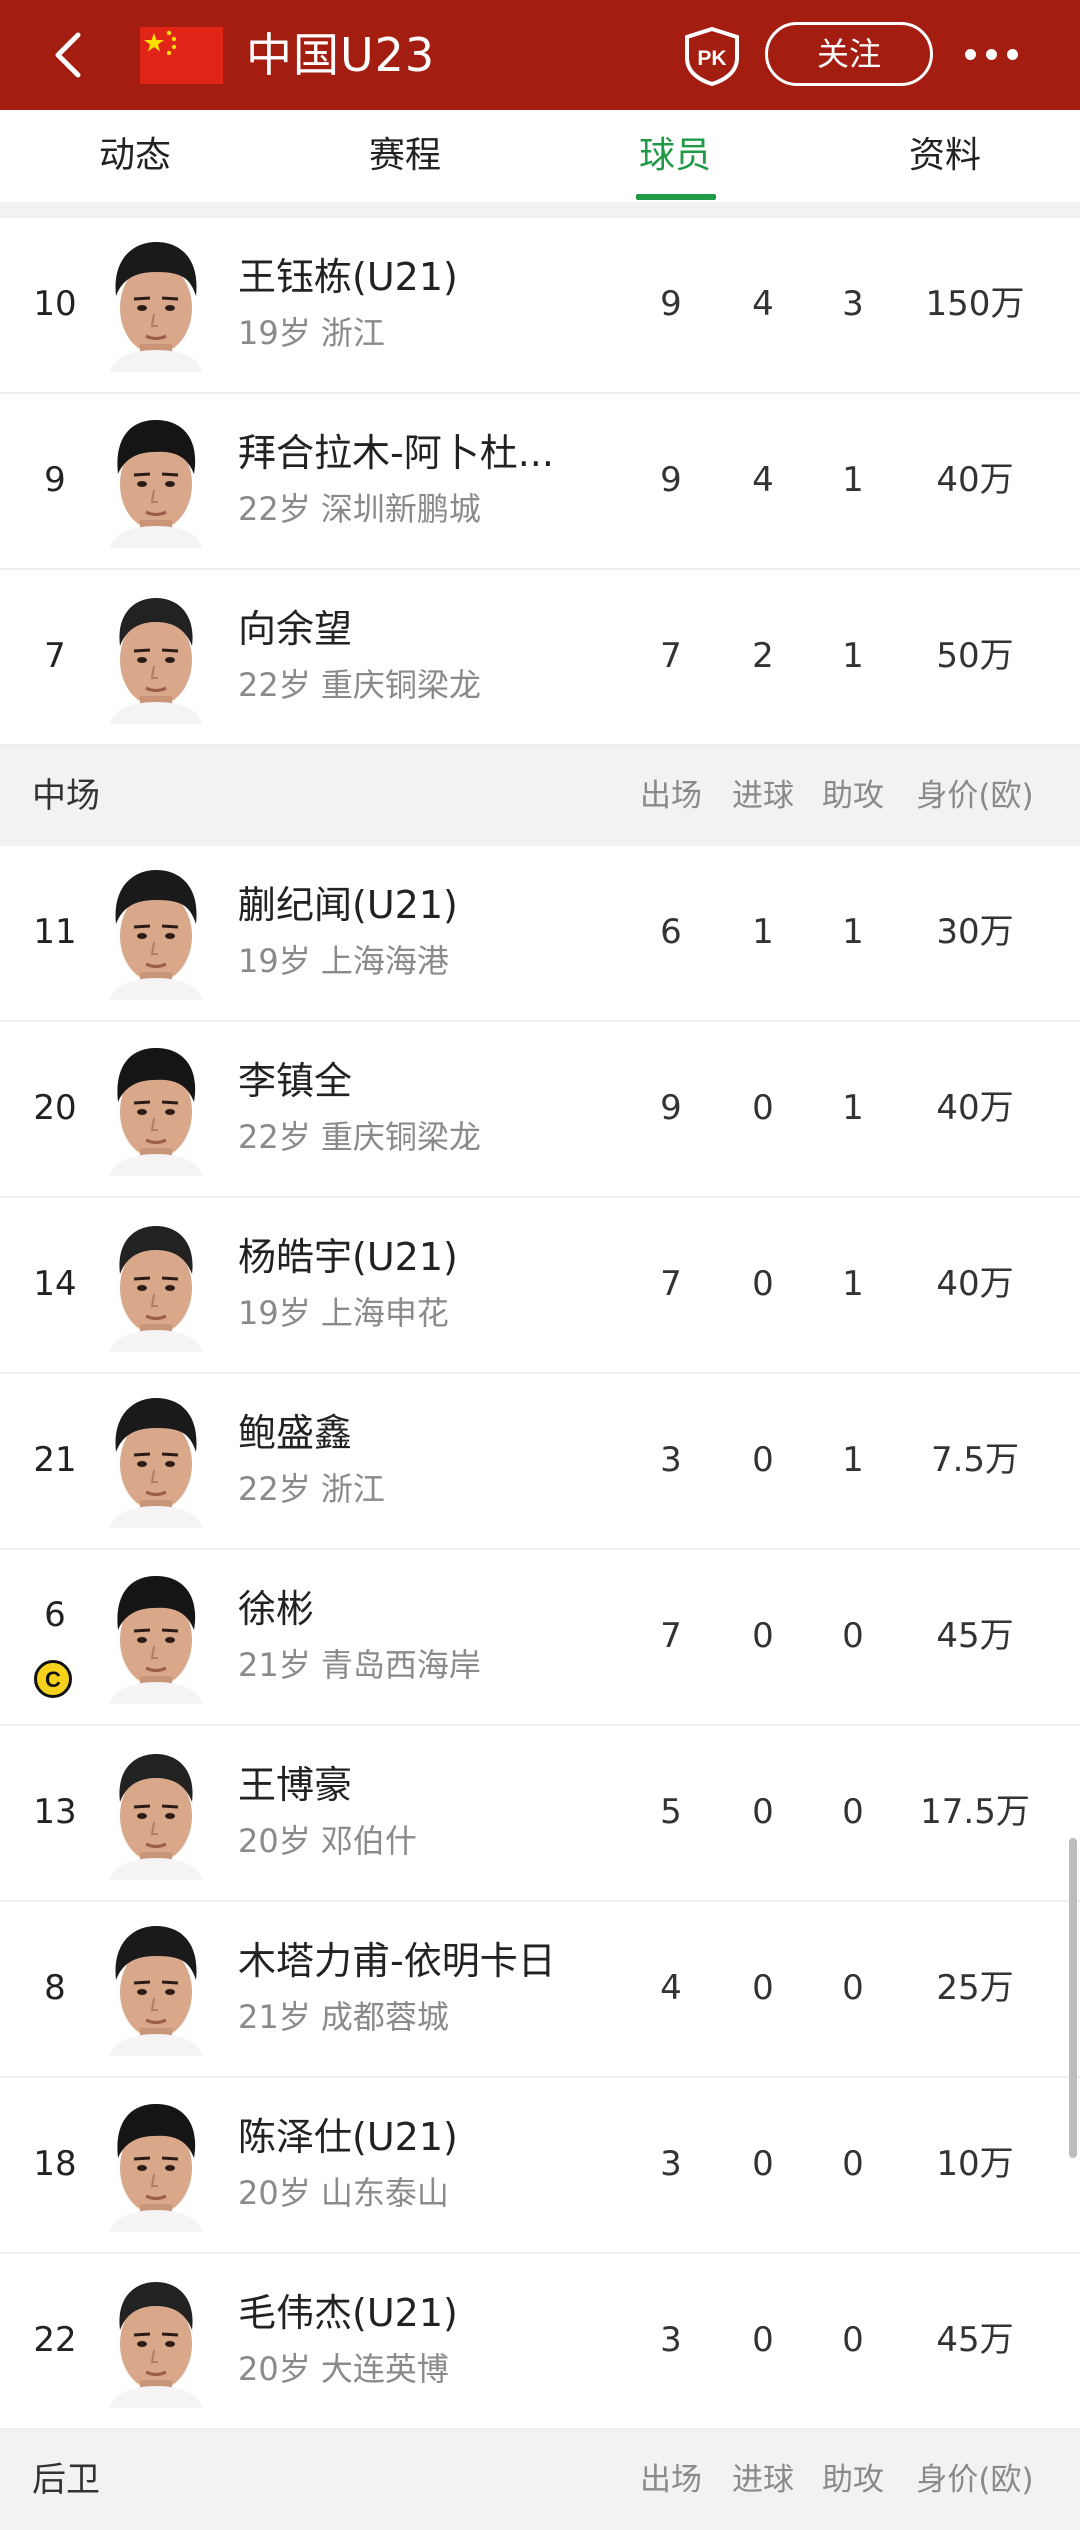 This screenshot has width=1080, height=2530. I want to click on section-header: 中场 出场 进球 助攻 身价(欧), so click(540, 796).